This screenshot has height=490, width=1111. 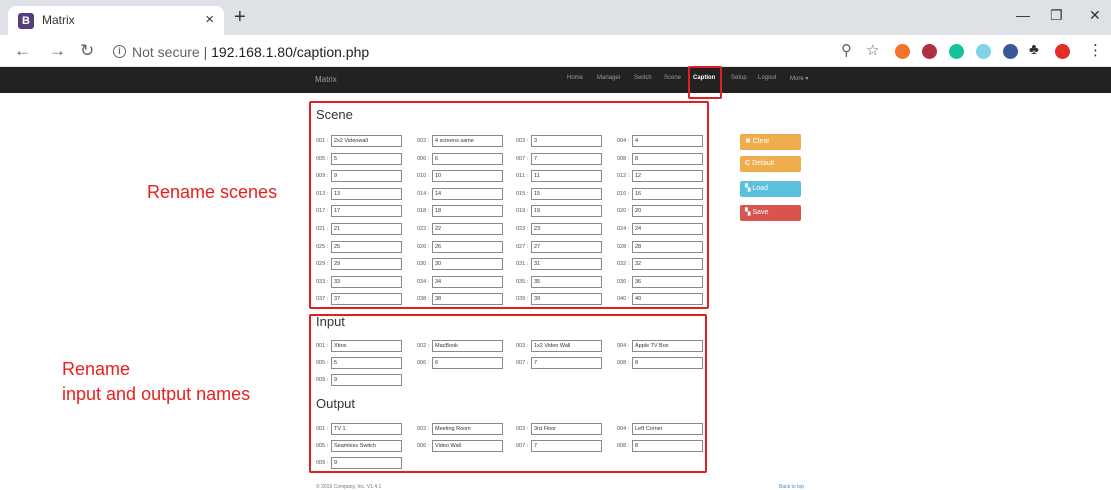 I want to click on rename-scenes-annotation: Rename scenes, so click(x=212, y=192).